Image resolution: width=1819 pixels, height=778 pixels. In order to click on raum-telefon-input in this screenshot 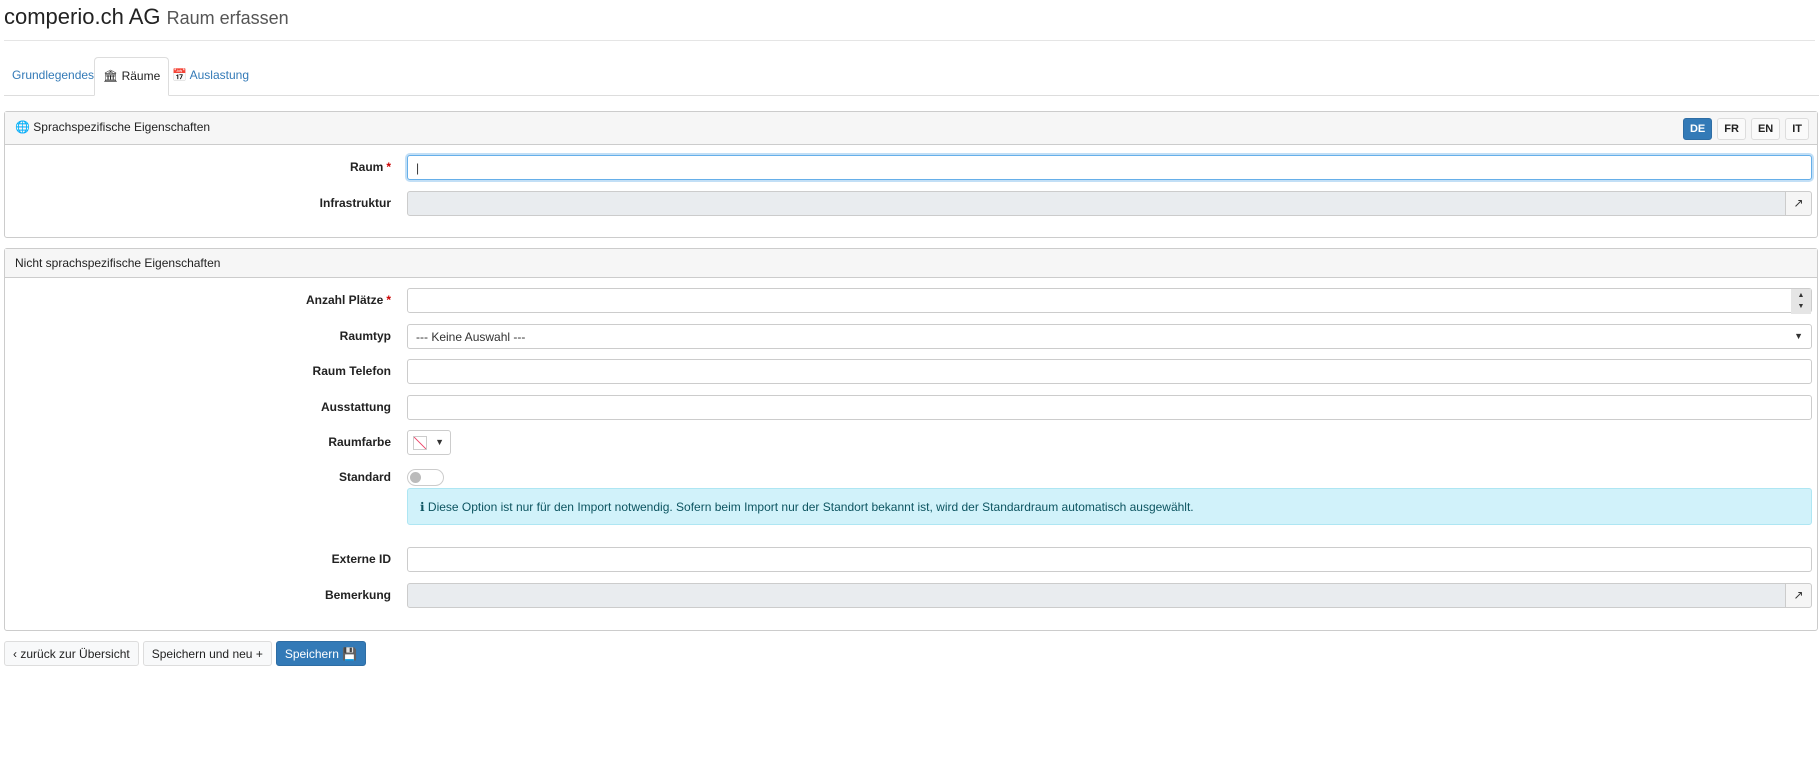, I will do `click(1109, 371)`.